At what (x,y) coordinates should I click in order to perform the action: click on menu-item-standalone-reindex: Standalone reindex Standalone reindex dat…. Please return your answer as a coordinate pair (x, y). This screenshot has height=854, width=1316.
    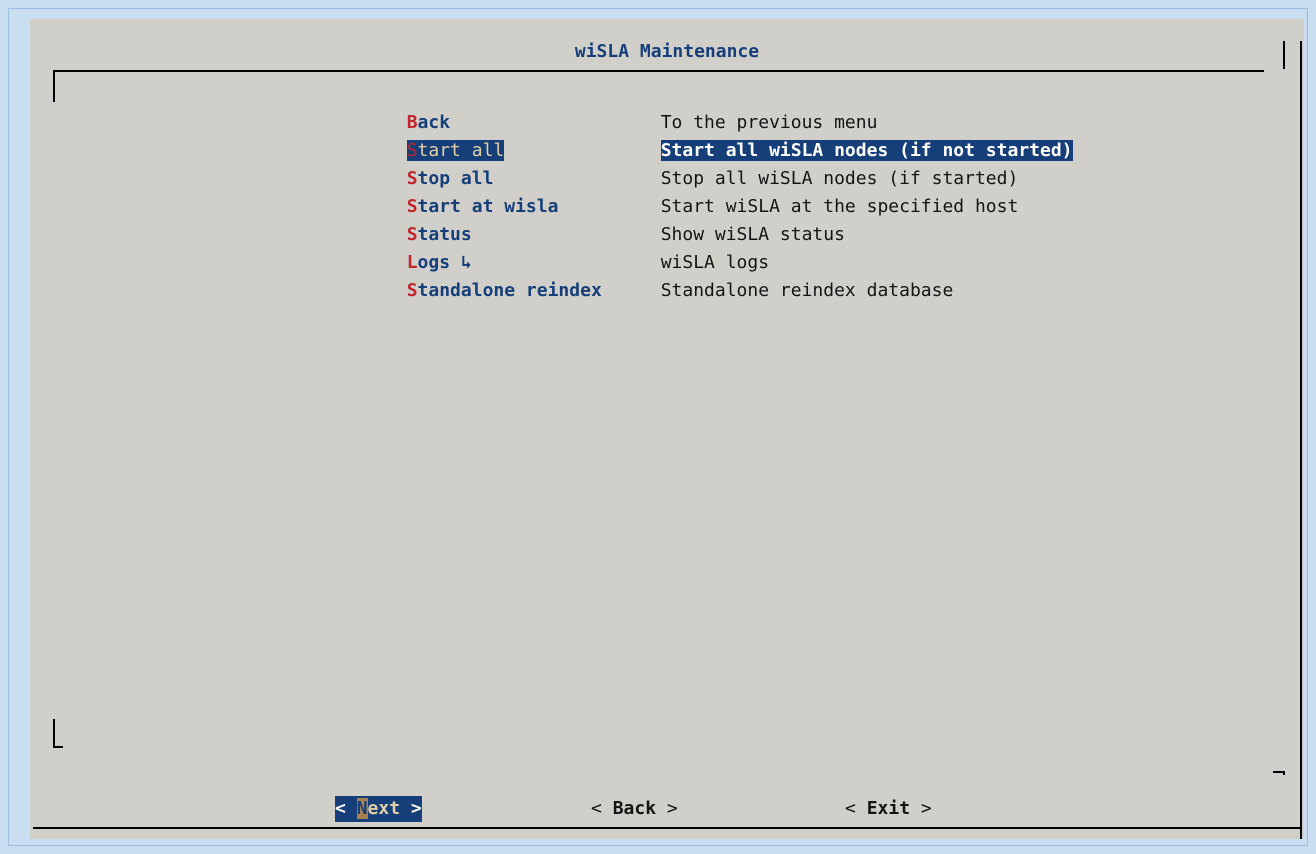
    Looking at the image, I should click on (637, 278).